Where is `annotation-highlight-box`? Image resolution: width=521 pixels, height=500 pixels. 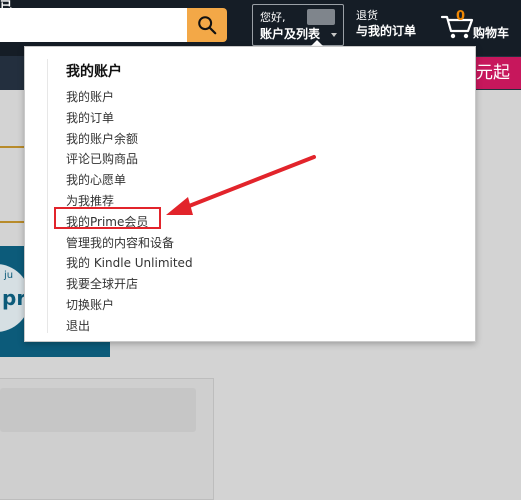 annotation-highlight-box is located at coordinates (107, 218).